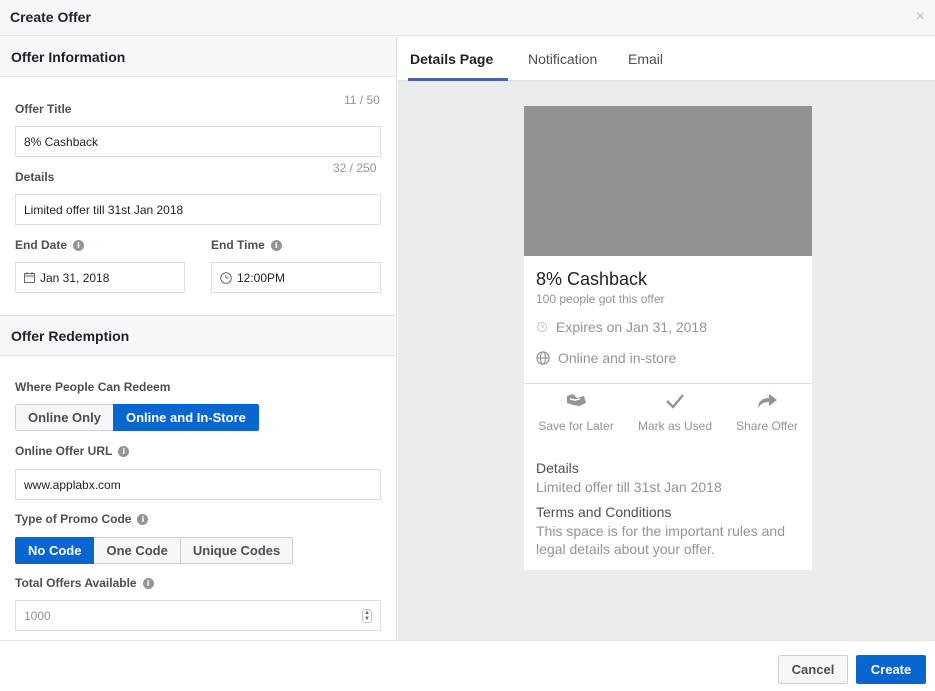 Image resolution: width=935 pixels, height=691 pixels. I want to click on end-date-label-text: End Date, so click(41, 245).